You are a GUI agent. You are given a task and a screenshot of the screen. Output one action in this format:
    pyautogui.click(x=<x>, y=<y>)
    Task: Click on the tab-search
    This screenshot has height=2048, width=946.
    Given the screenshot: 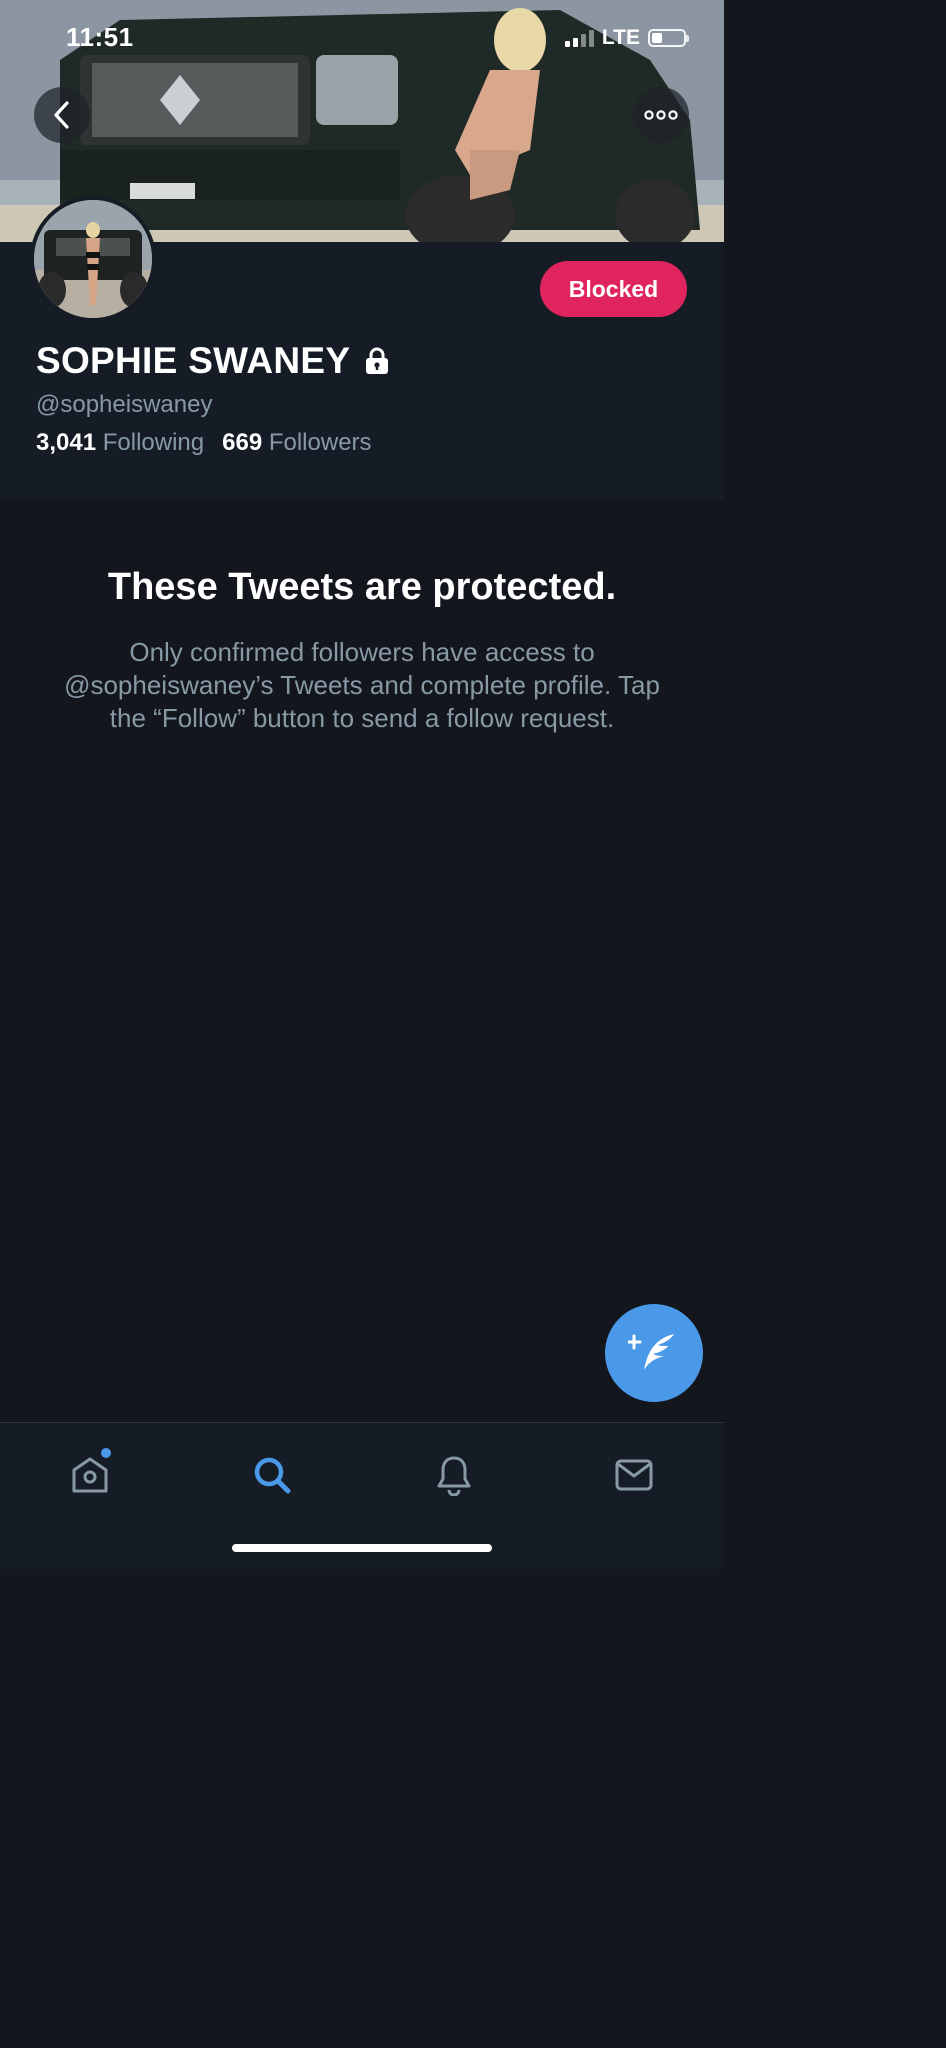 What is the action you would take?
    pyautogui.click(x=272, y=1475)
    